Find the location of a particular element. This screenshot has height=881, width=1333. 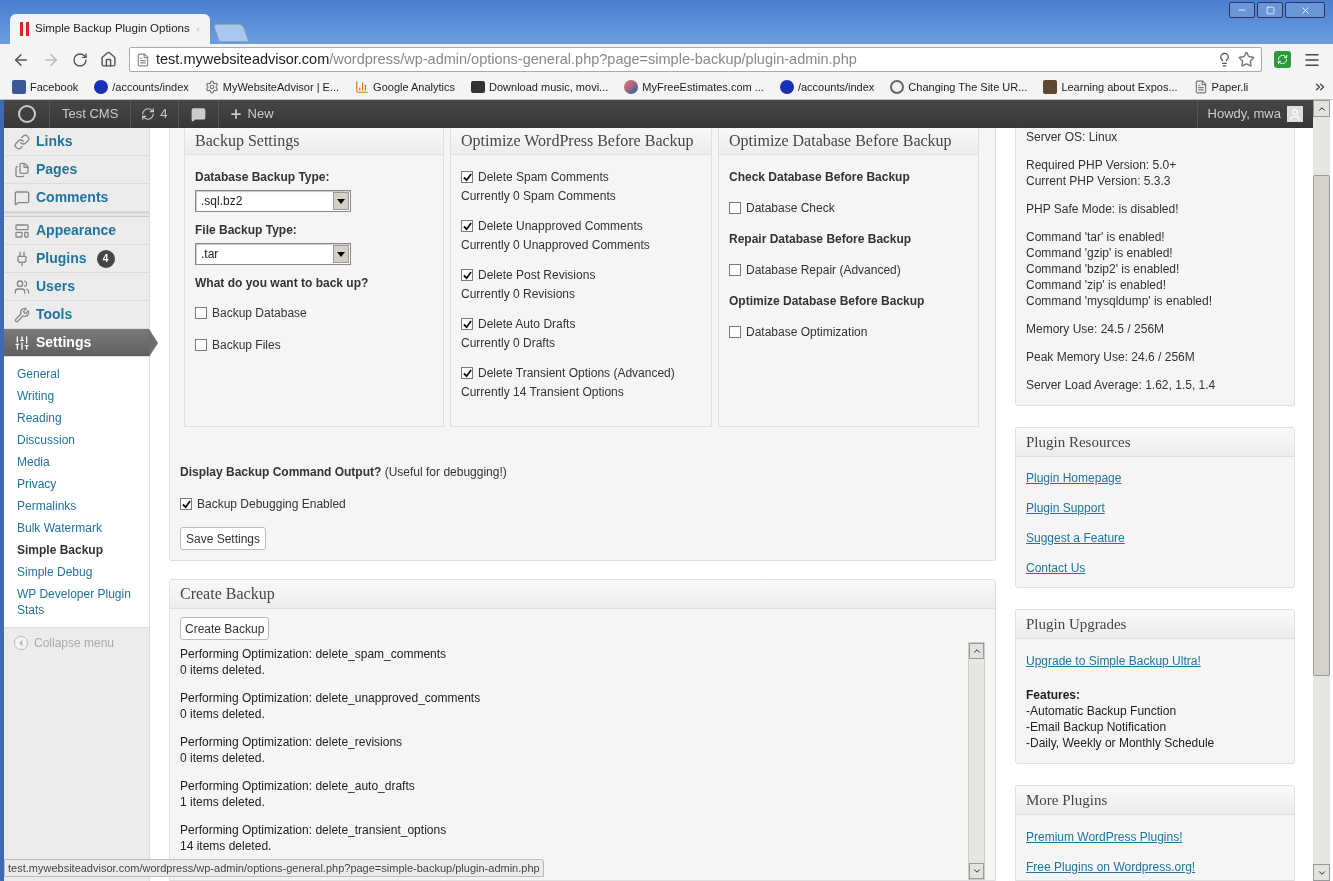

info-line: PHP Safe Mode: is disabled! is located at coordinates (1103, 209).